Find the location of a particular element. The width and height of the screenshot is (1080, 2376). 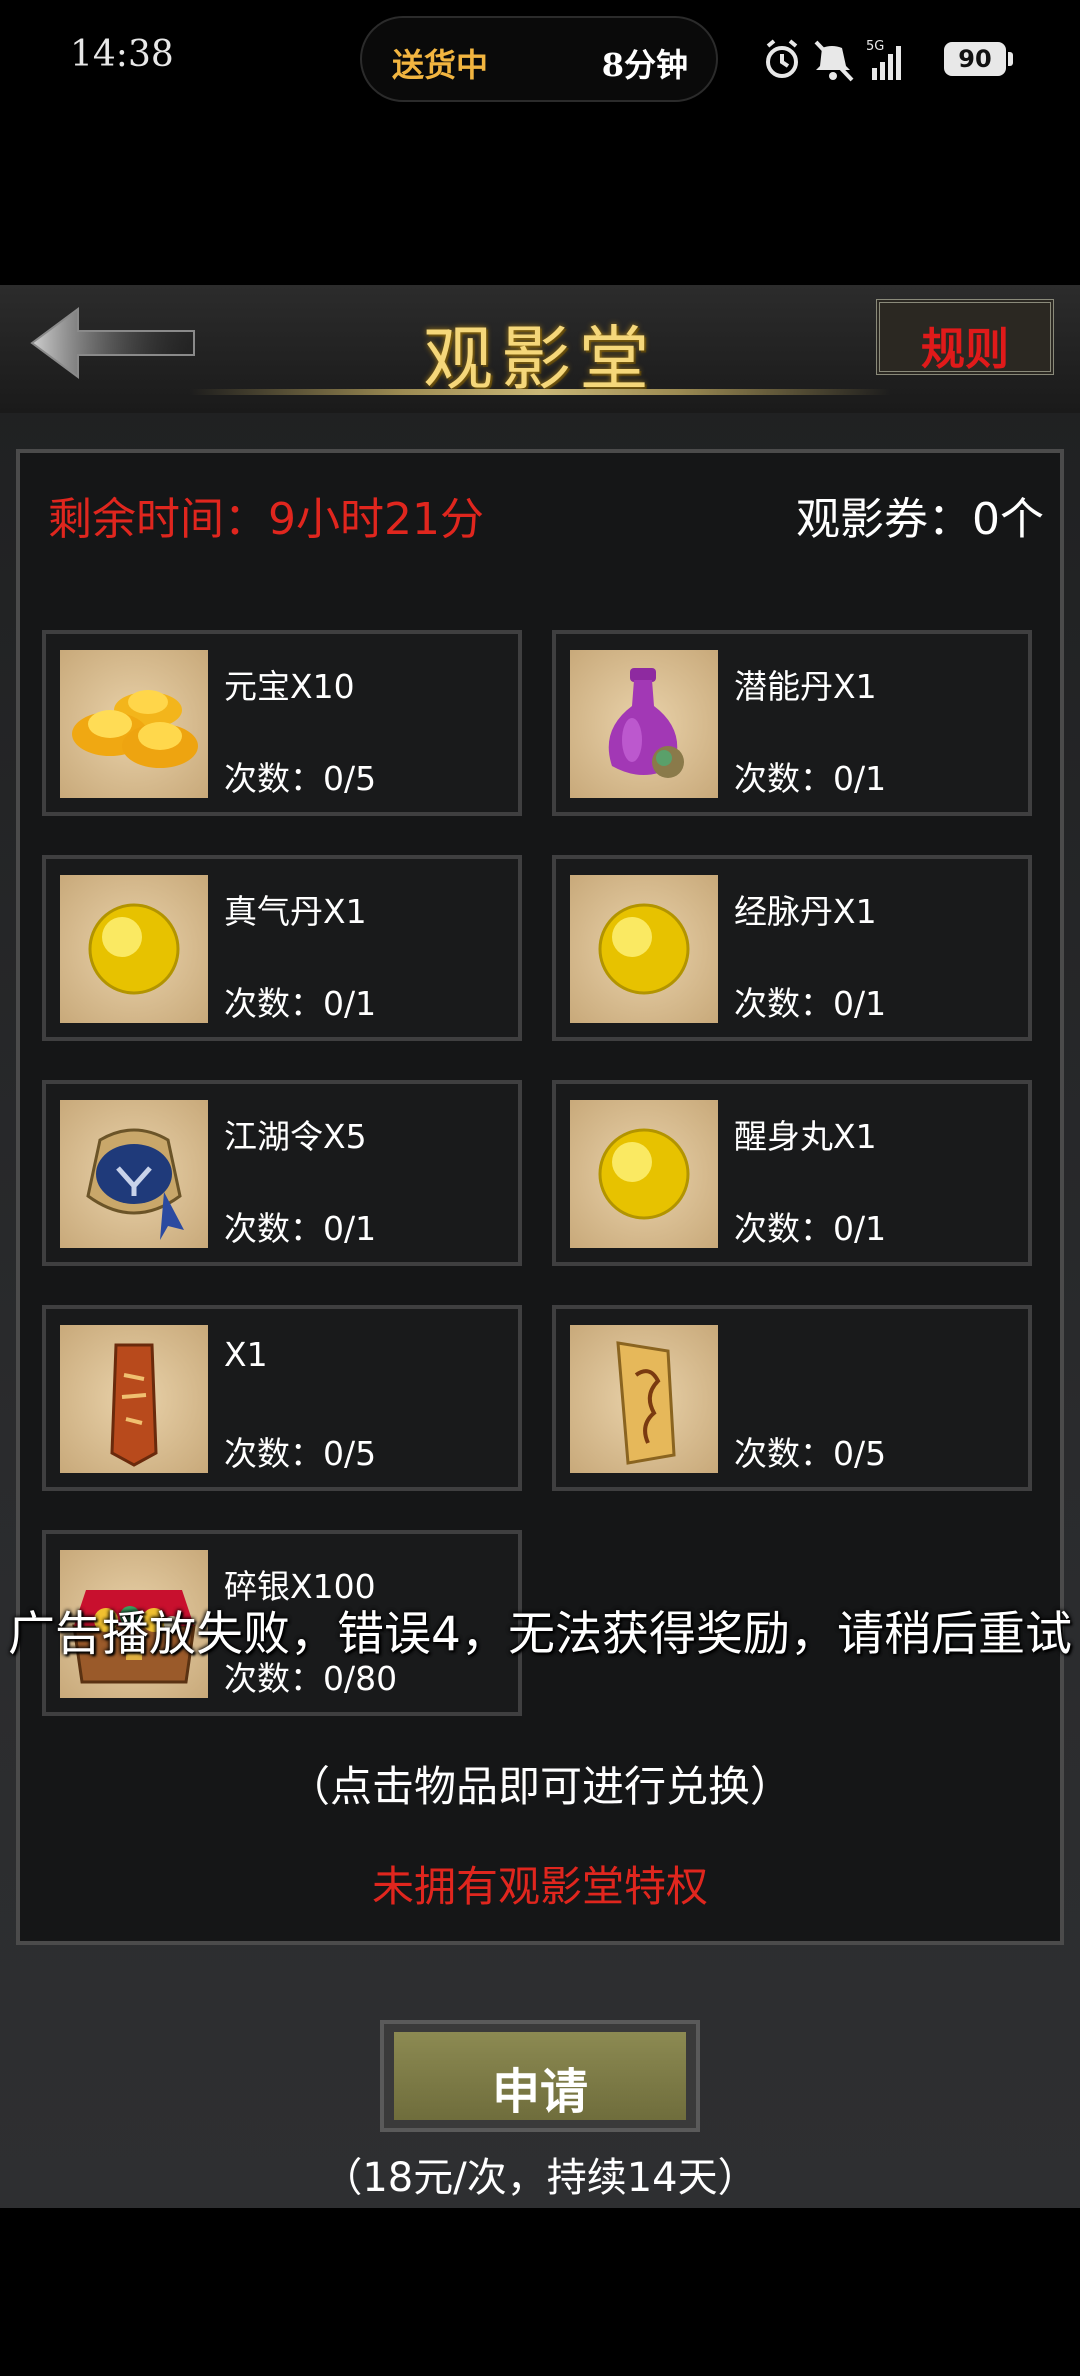

rules-button-label: 规则 is located at coordinates (965, 349).